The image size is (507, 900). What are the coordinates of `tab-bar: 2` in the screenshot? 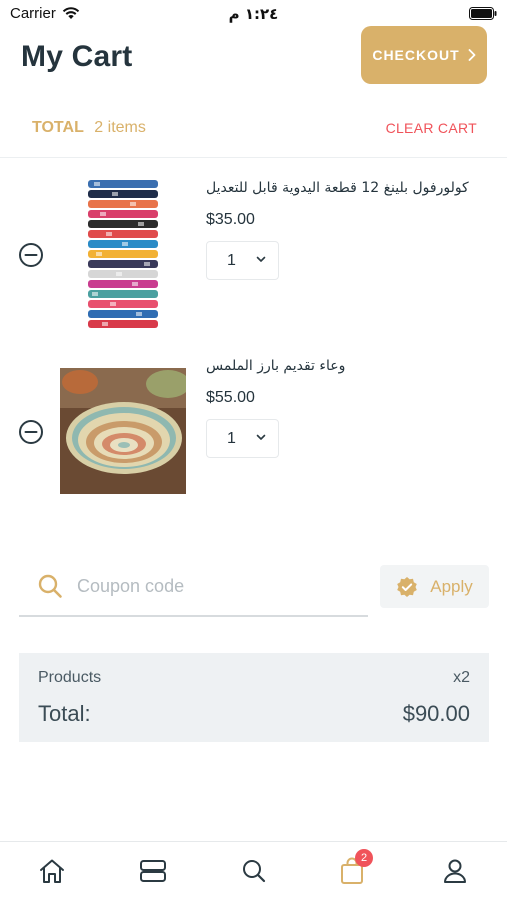 It's located at (253, 870).